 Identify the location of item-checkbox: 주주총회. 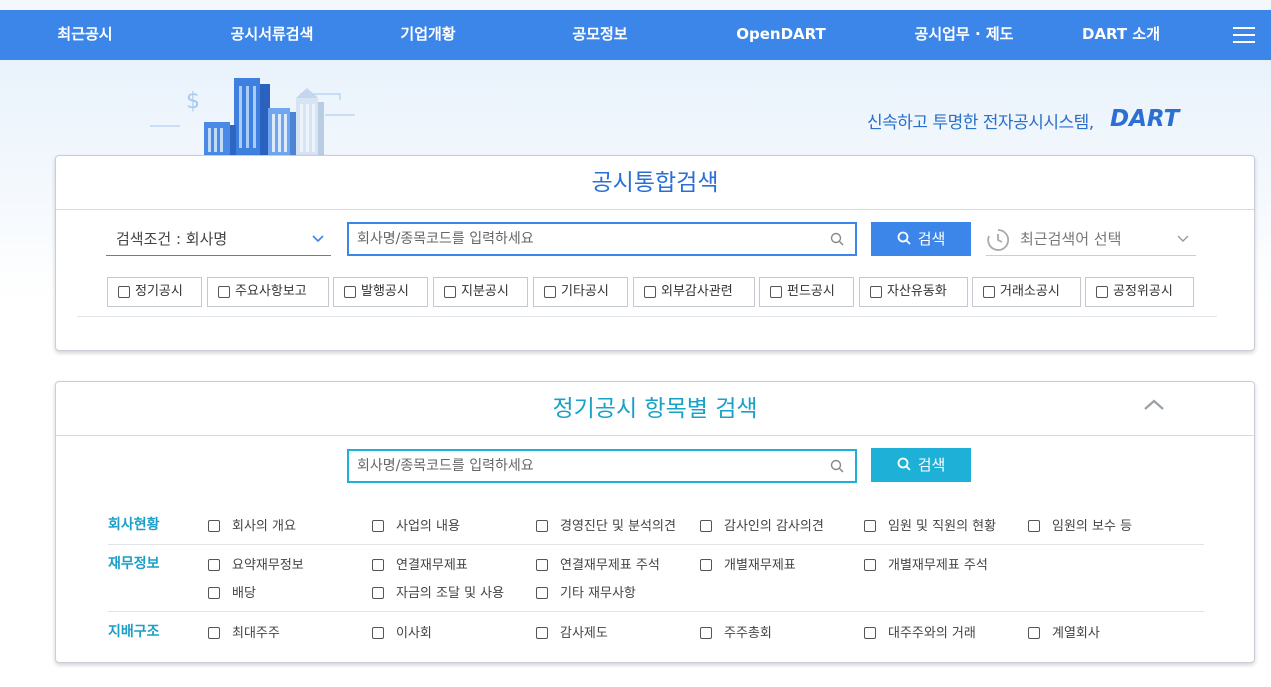
(736, 631).